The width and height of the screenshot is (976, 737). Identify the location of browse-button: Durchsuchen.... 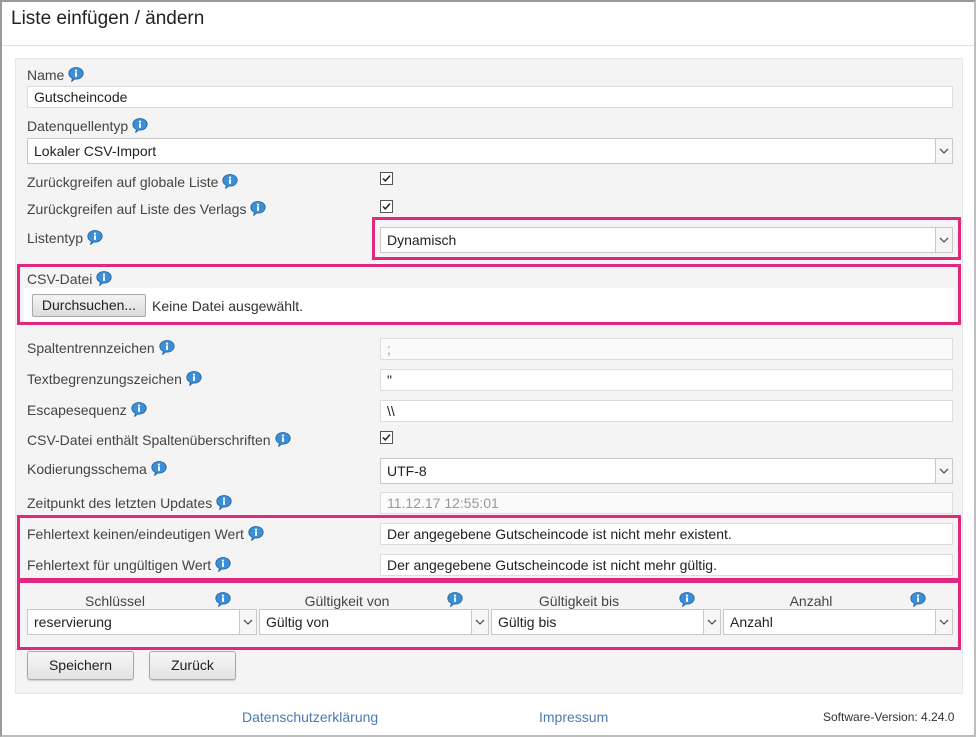
(89, 305).